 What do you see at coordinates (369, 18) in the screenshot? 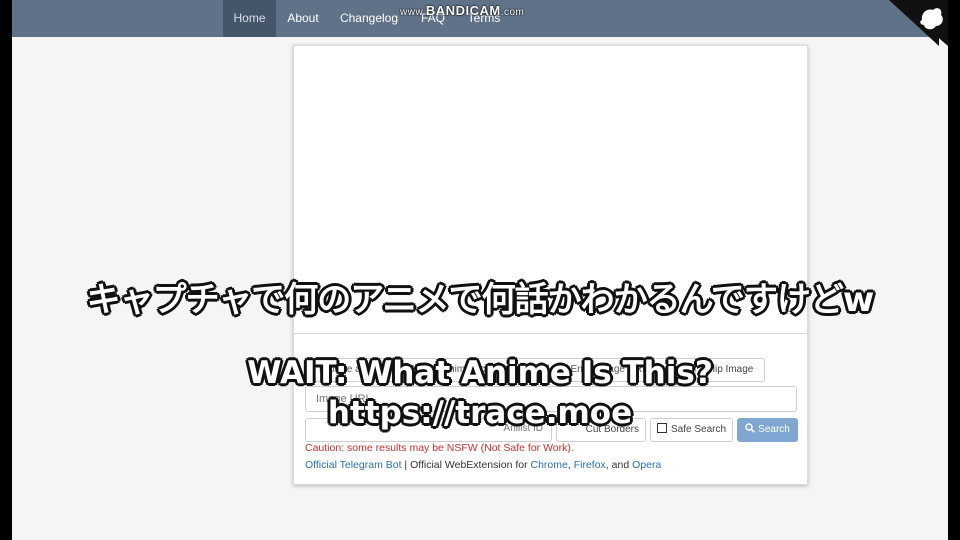
I see `nav-changelog: Changelog` at bounding box center [369, 18].